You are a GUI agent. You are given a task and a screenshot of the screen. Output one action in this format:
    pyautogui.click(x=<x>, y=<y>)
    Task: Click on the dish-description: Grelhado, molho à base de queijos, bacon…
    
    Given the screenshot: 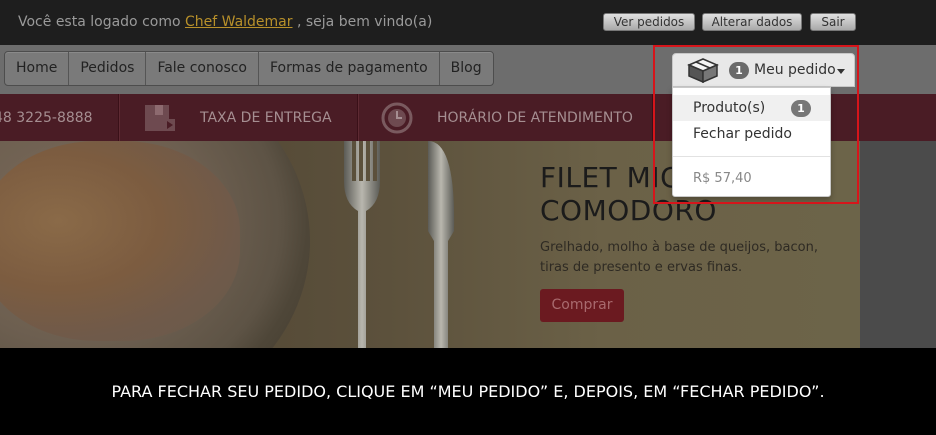 What is the action you would take?
    pyautogui.click(x=679, y=257)
    